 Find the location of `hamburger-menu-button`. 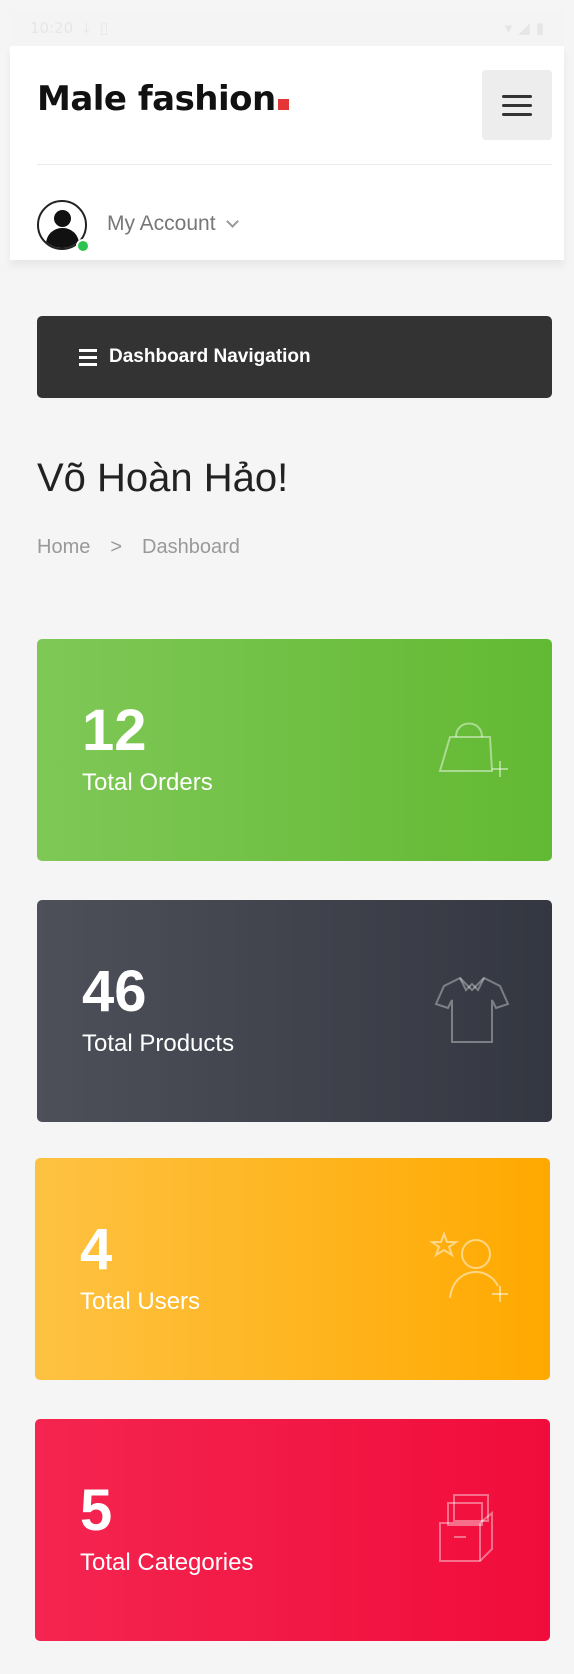

hamburger-menu-button is located at coordinates (517, 105).